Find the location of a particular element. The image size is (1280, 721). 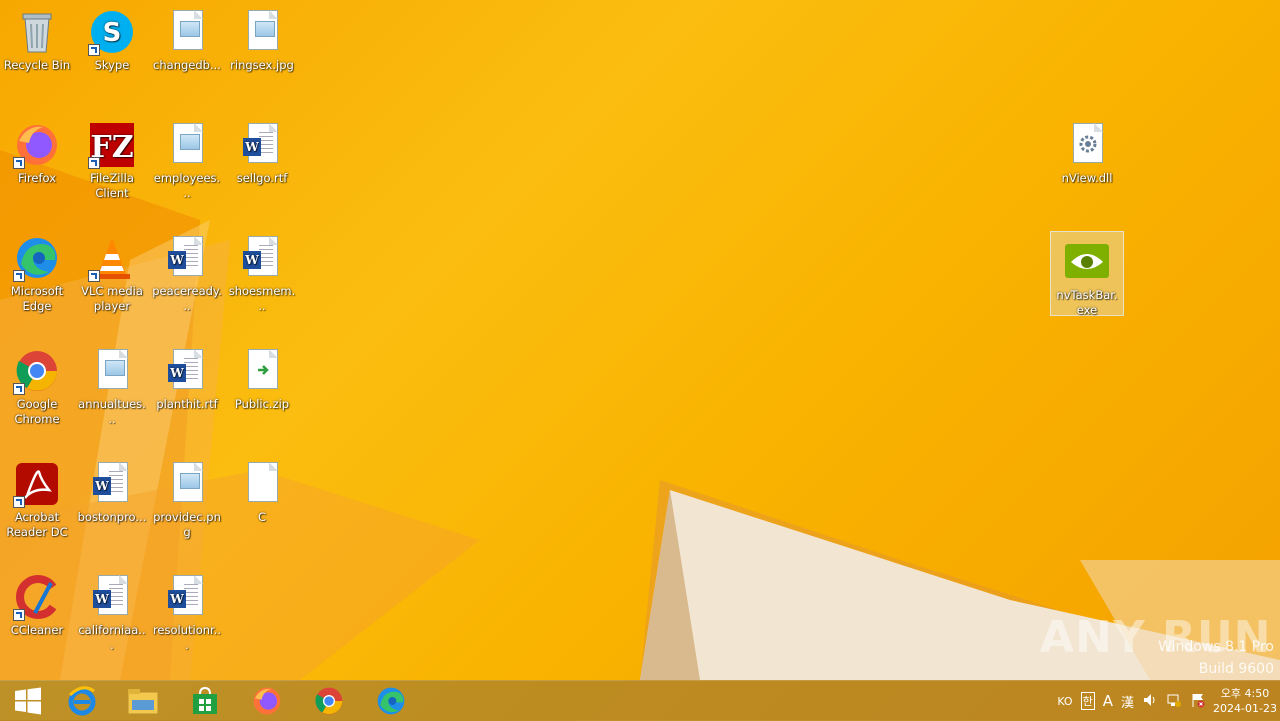

clock-date: 2024-01-23 is located at coordinates (1245, 708).